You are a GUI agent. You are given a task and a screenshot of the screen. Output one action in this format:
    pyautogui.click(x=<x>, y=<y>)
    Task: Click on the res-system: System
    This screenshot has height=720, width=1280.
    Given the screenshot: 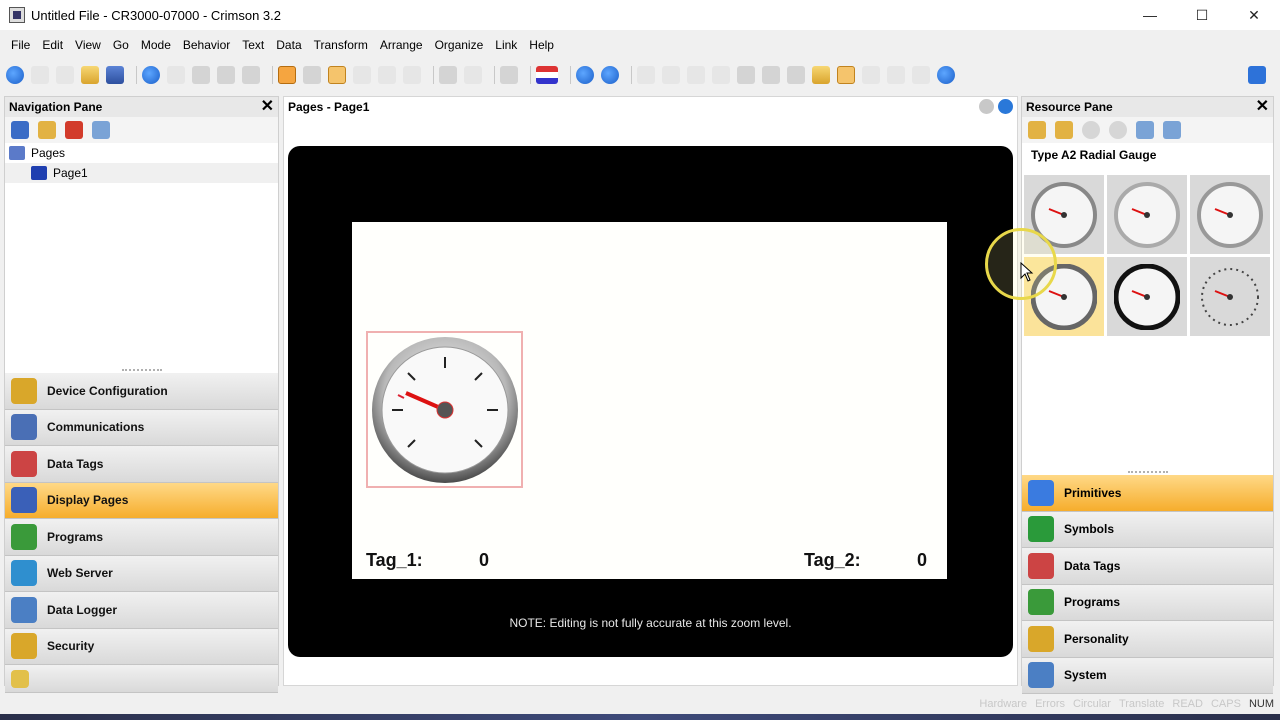 What is the action you would take?
    pyautogui.click(x=1147, y=675)
    